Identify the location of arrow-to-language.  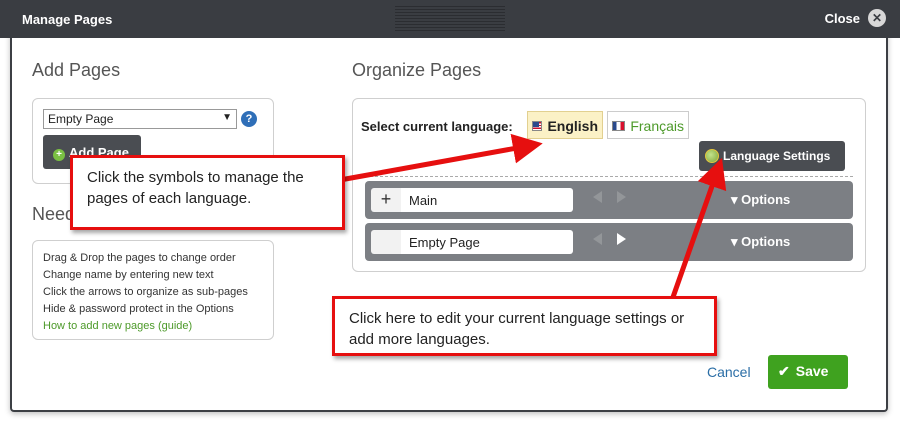
(441, 158).